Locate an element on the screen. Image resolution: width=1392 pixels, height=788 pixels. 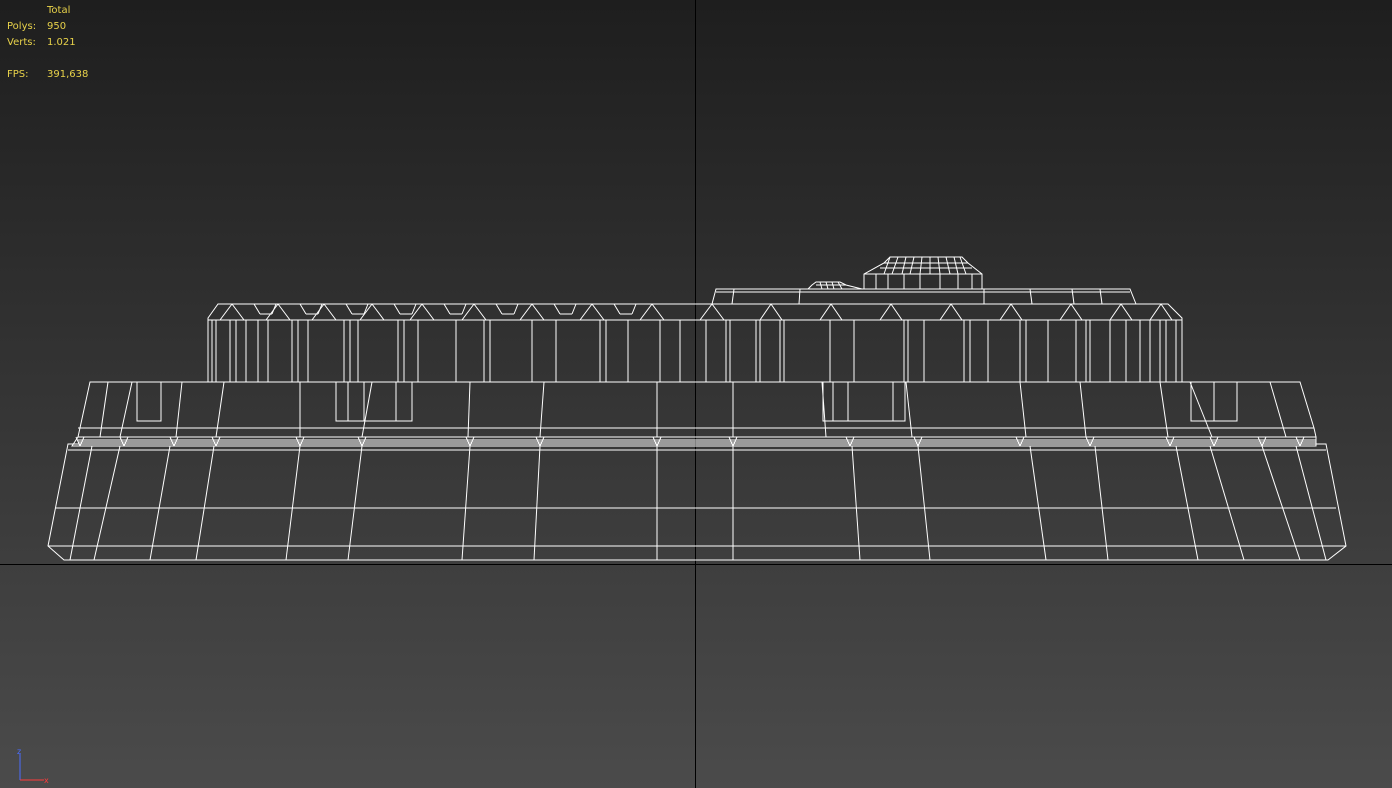
stats-fps-label: FPS: is located at coordinates (18, 74).